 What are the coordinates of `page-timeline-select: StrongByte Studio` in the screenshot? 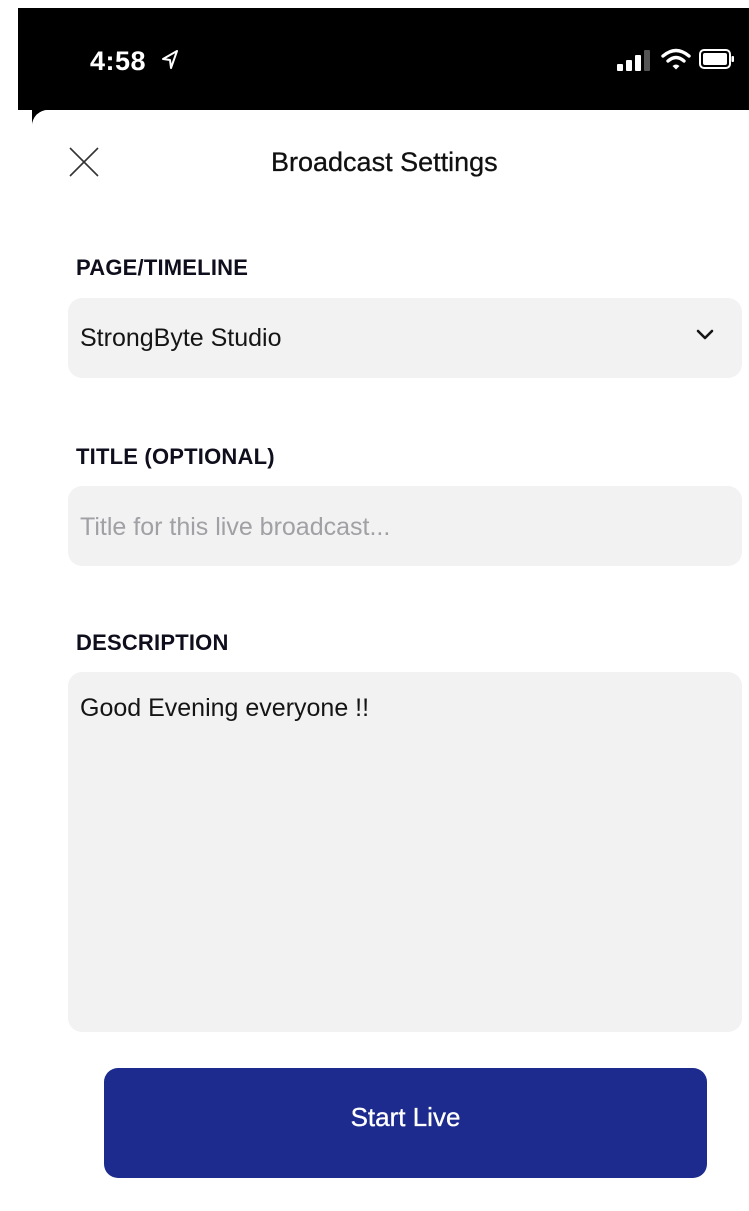 It's located at (405, 338).